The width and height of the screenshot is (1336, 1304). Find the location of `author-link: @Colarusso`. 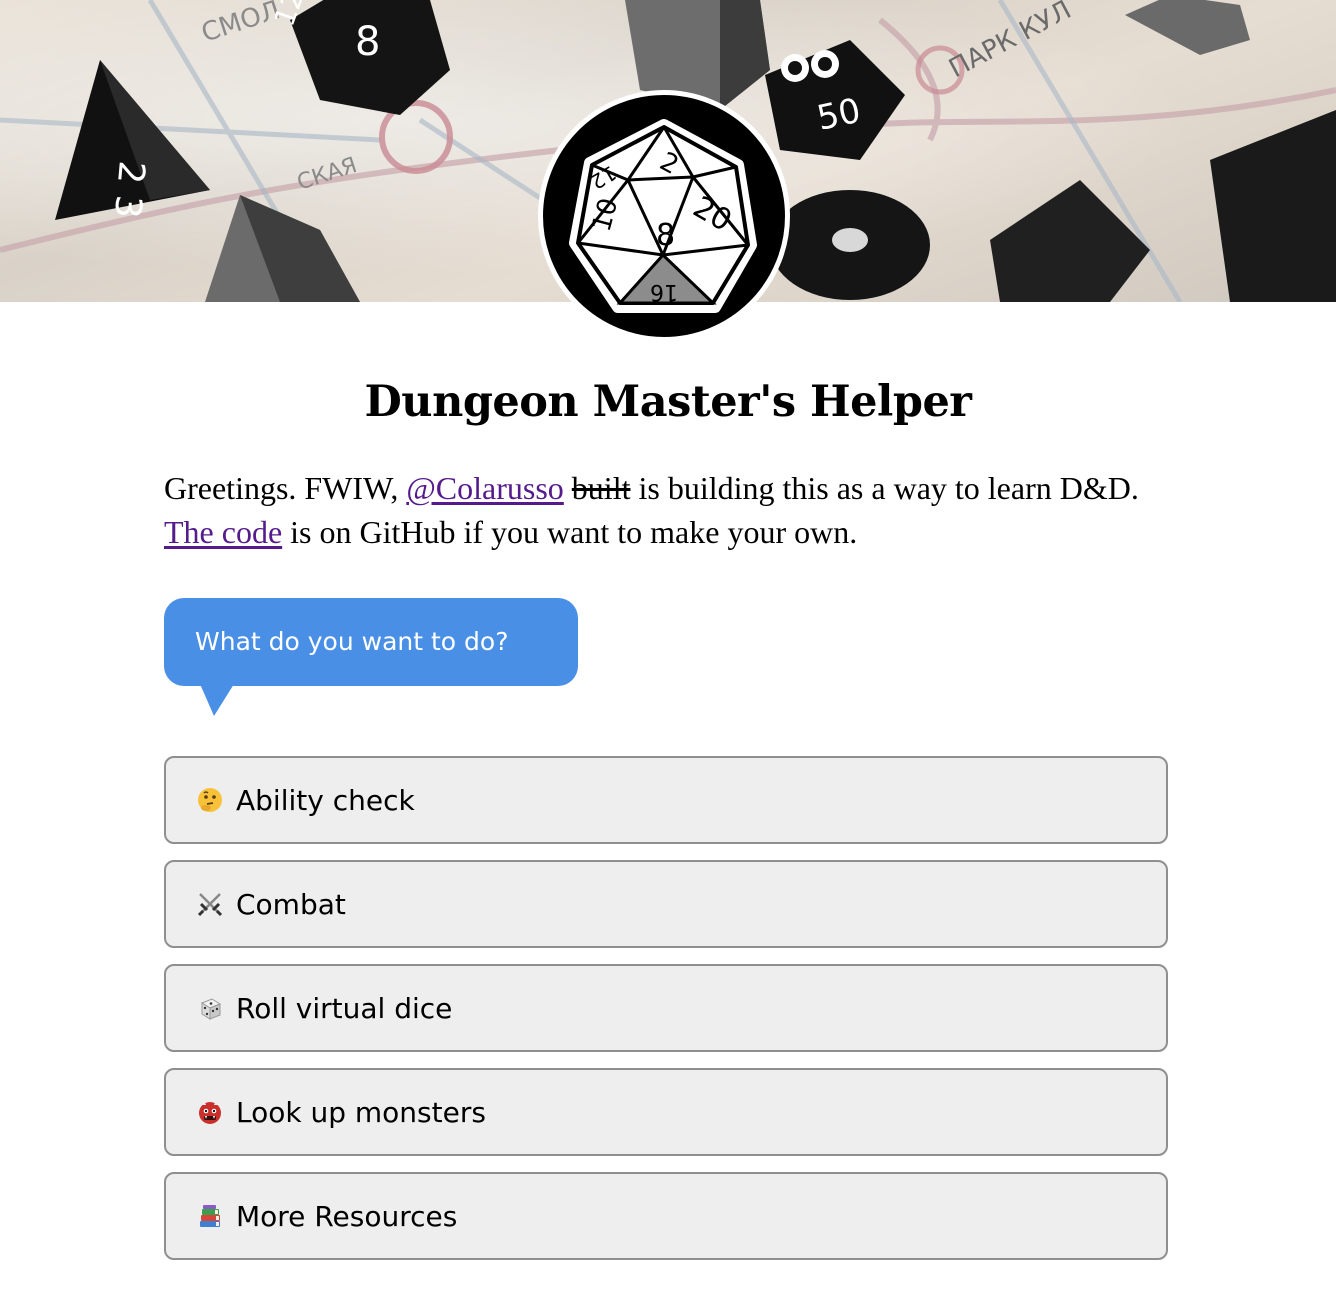

author-link: @Colarusso is located at coordinates (484, 488).